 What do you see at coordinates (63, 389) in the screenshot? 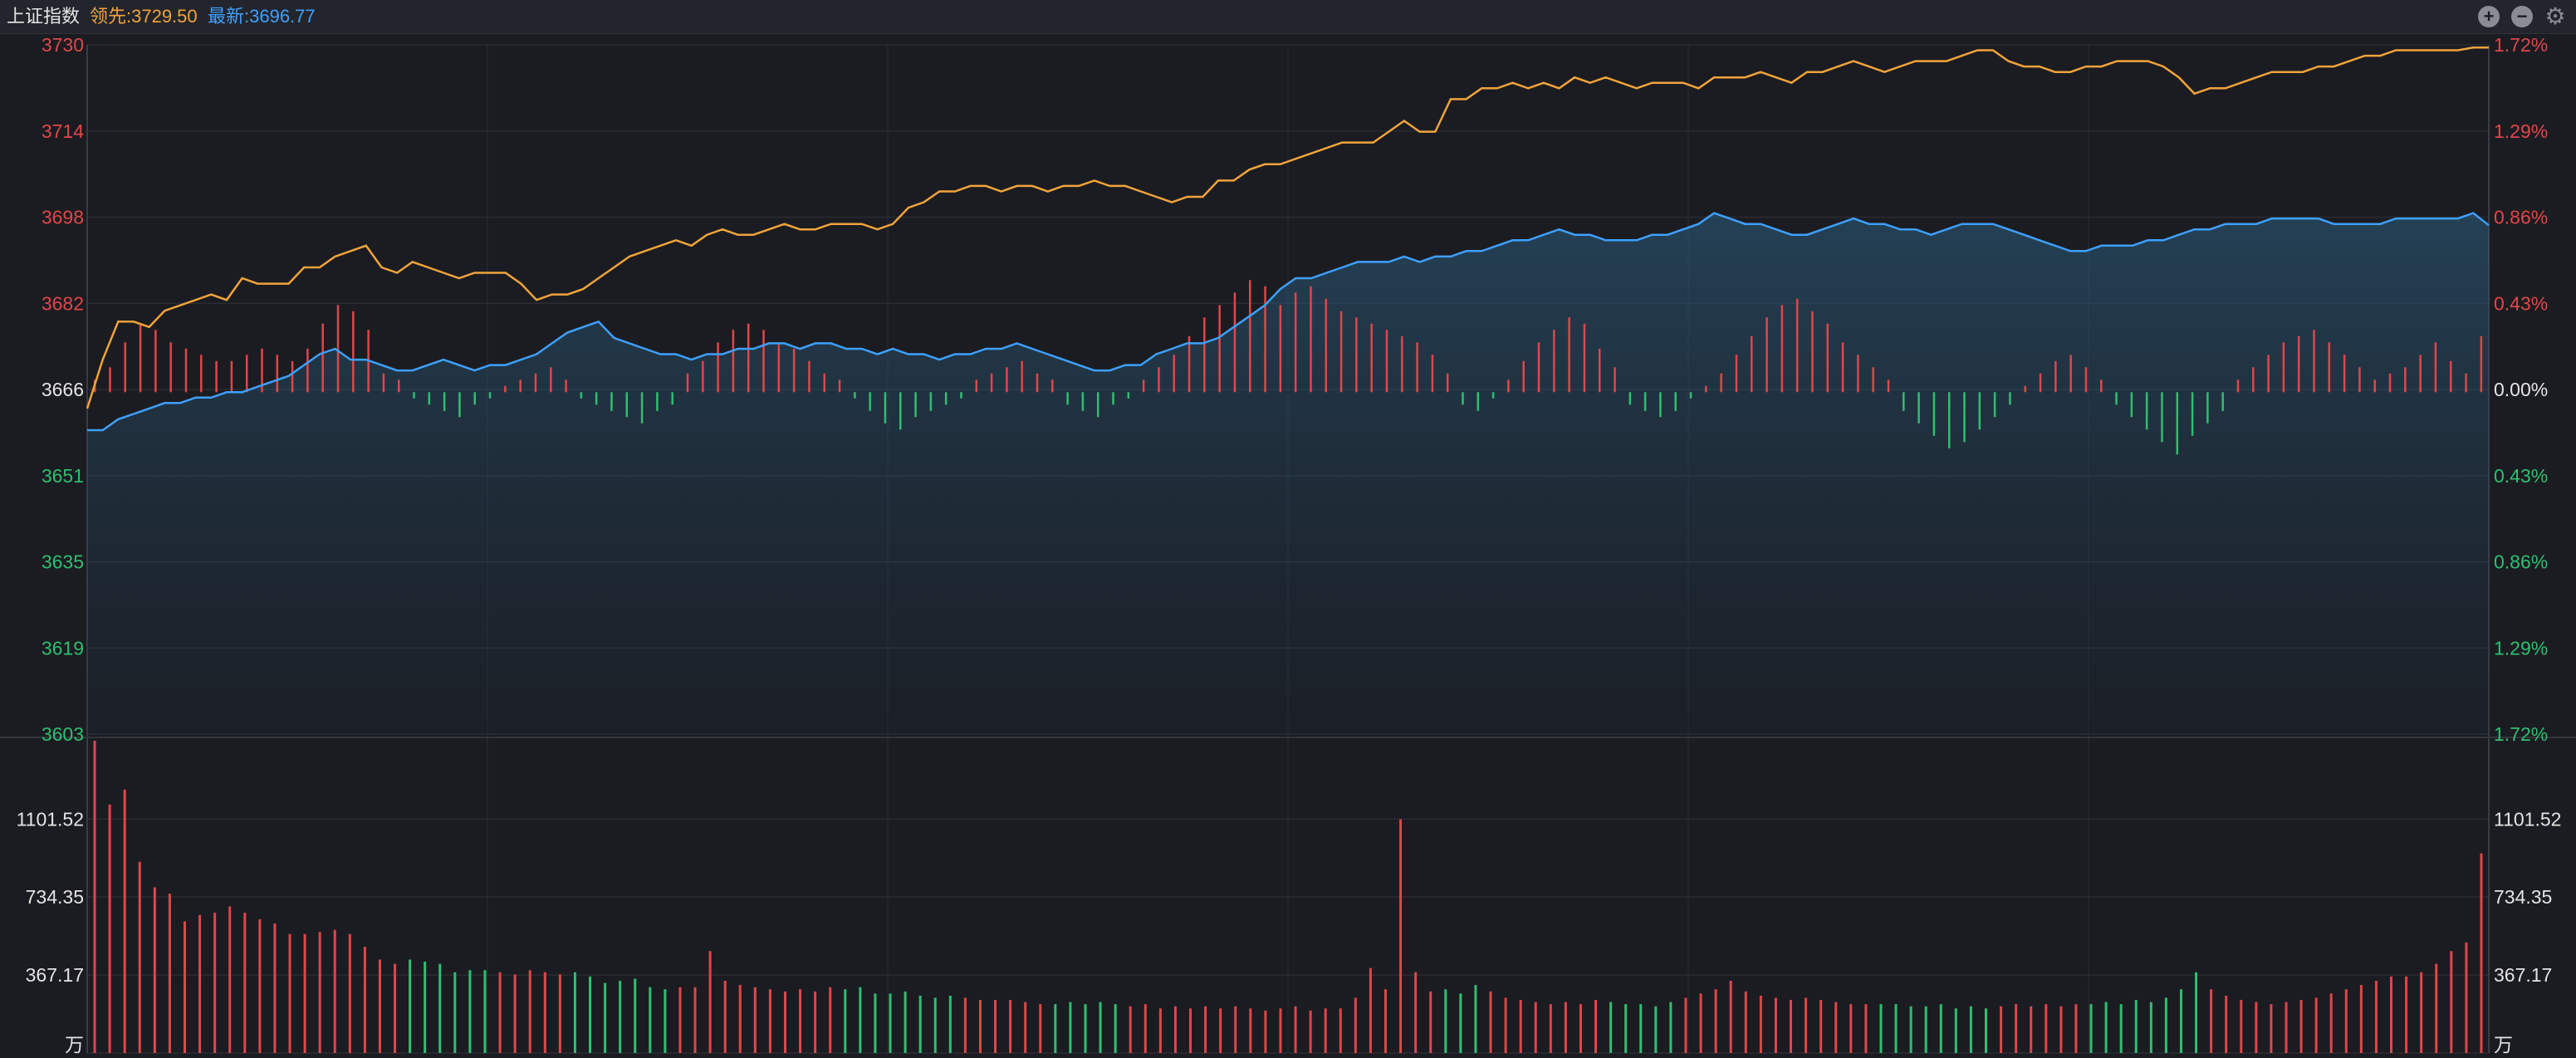
I see `price-tick-label: 3666` at bounding box center [63, 389].